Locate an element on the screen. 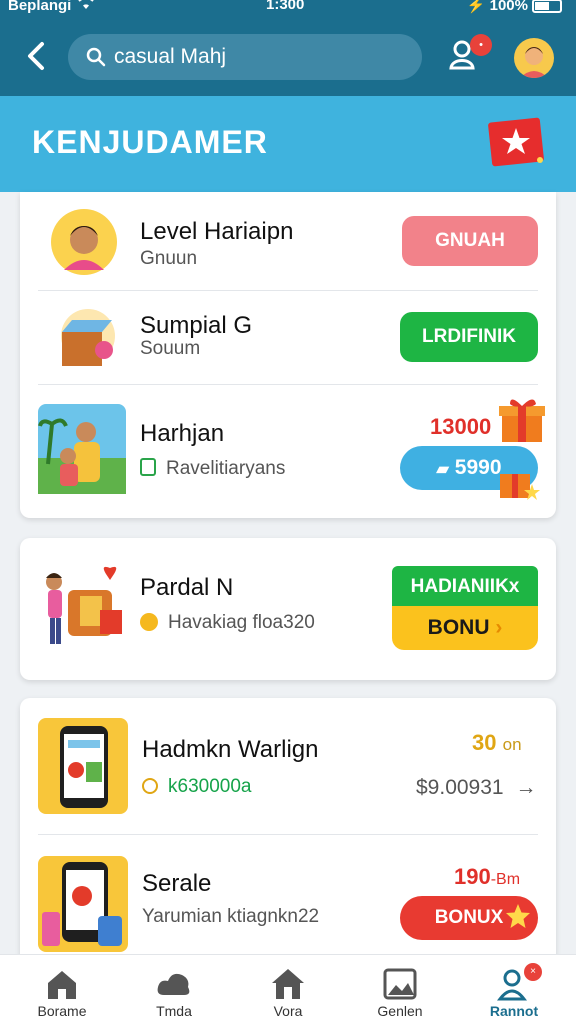  item-price: 190-Bm is located at coordinates (487, 876).